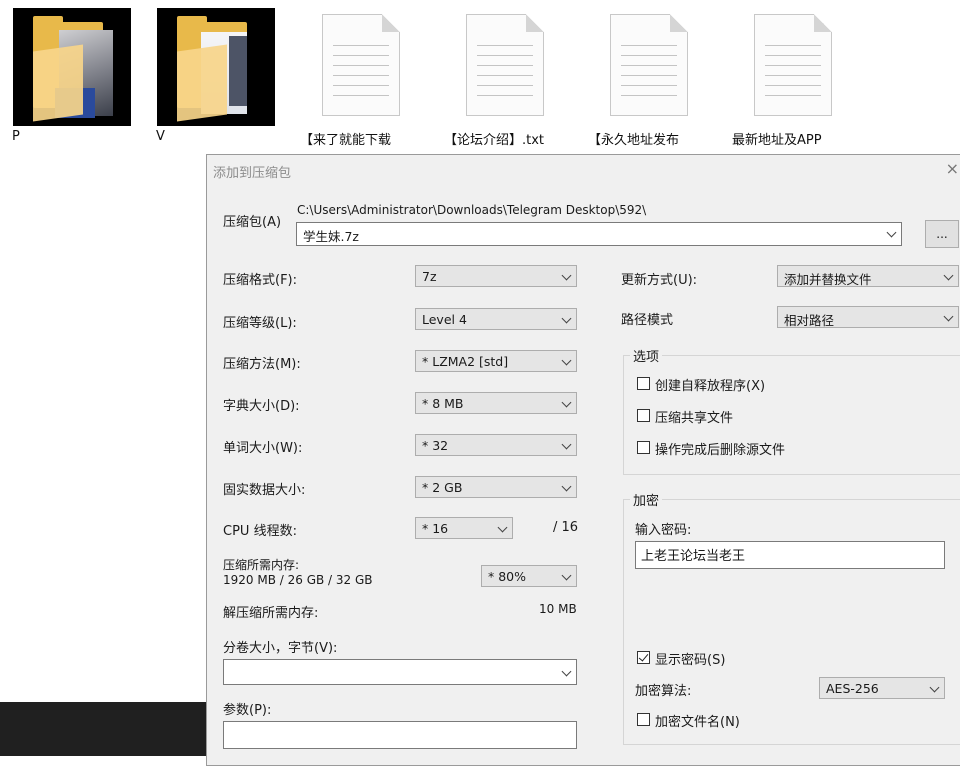 The height and width of the screenshot is (766, 960). Describe the element at coordinates (252, 173) in the screenshot. I see `dialog-title: 添加到压缩包` at that location.